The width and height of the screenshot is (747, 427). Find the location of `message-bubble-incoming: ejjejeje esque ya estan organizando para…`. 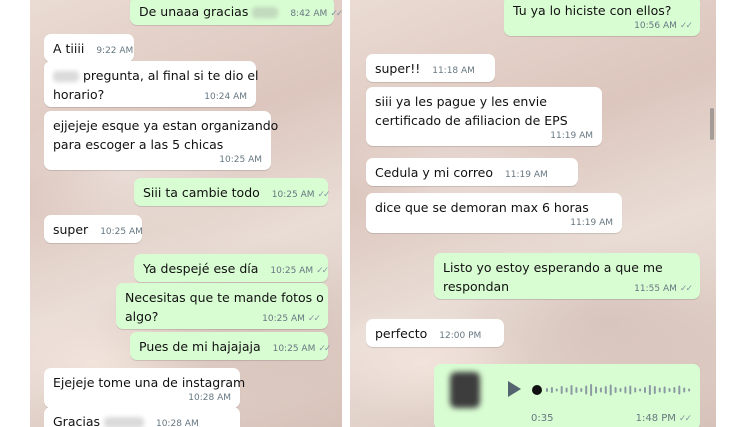

message-bubble-incoming: ejjejeje esque ya estan organizando para… is located at coordinates (161, 140).